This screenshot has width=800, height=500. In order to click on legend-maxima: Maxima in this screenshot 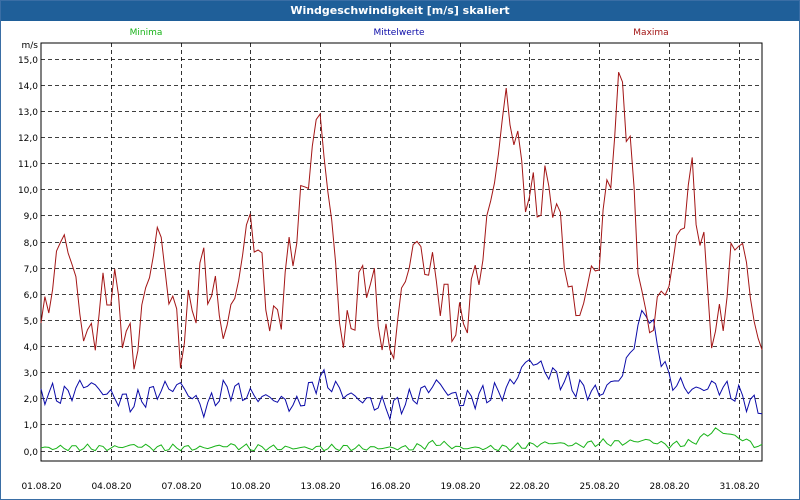, I will do `click(650, 33)`.